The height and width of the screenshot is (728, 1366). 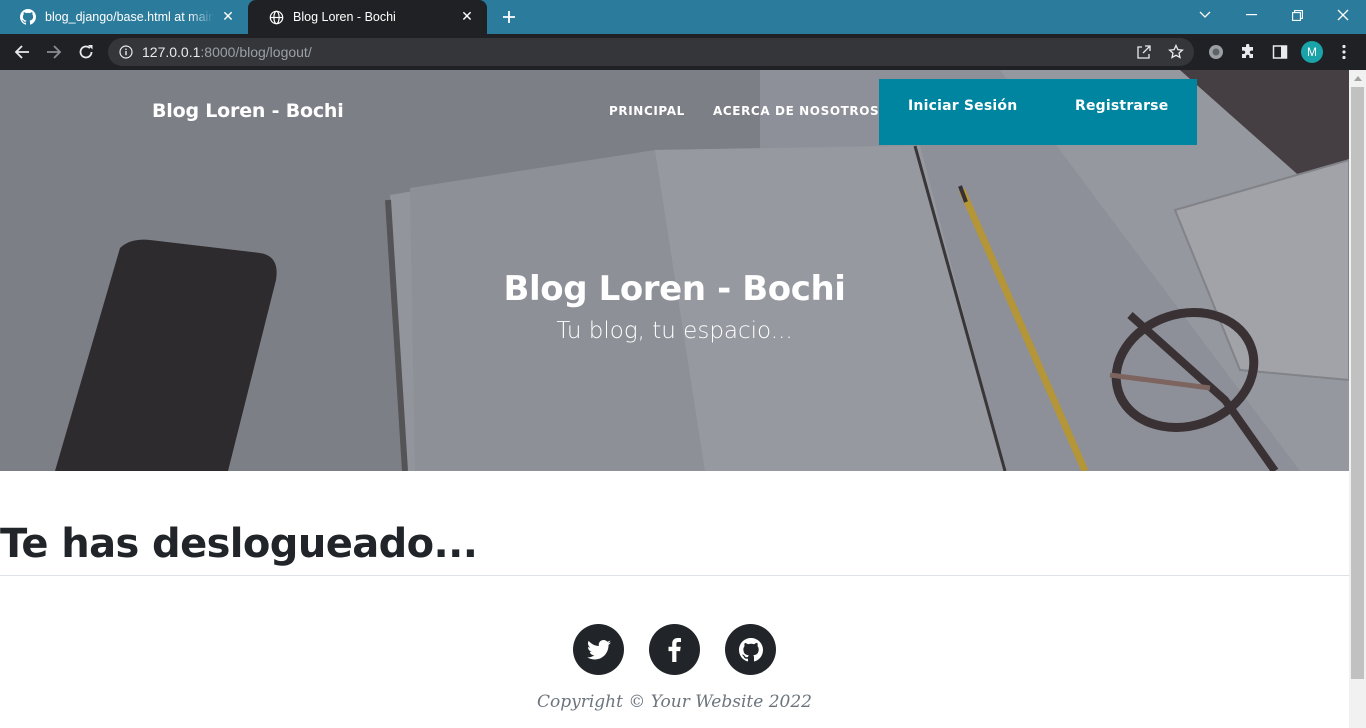 I want to click on tab-blog: Blog Loren - Bochi ✕, so click(x=367, y=17).